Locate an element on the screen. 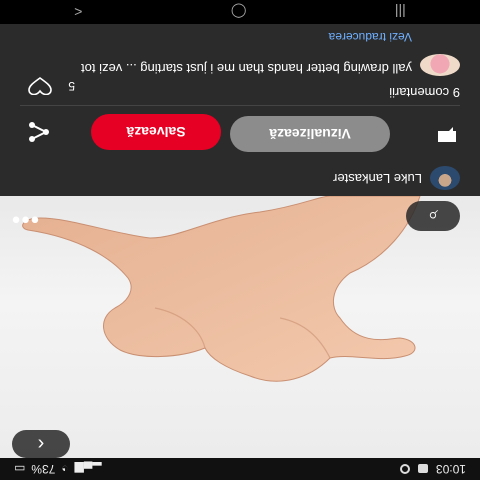 This screenshot has height=480, width=480. battery-percent: 73% is located at coordinates (43, 469).